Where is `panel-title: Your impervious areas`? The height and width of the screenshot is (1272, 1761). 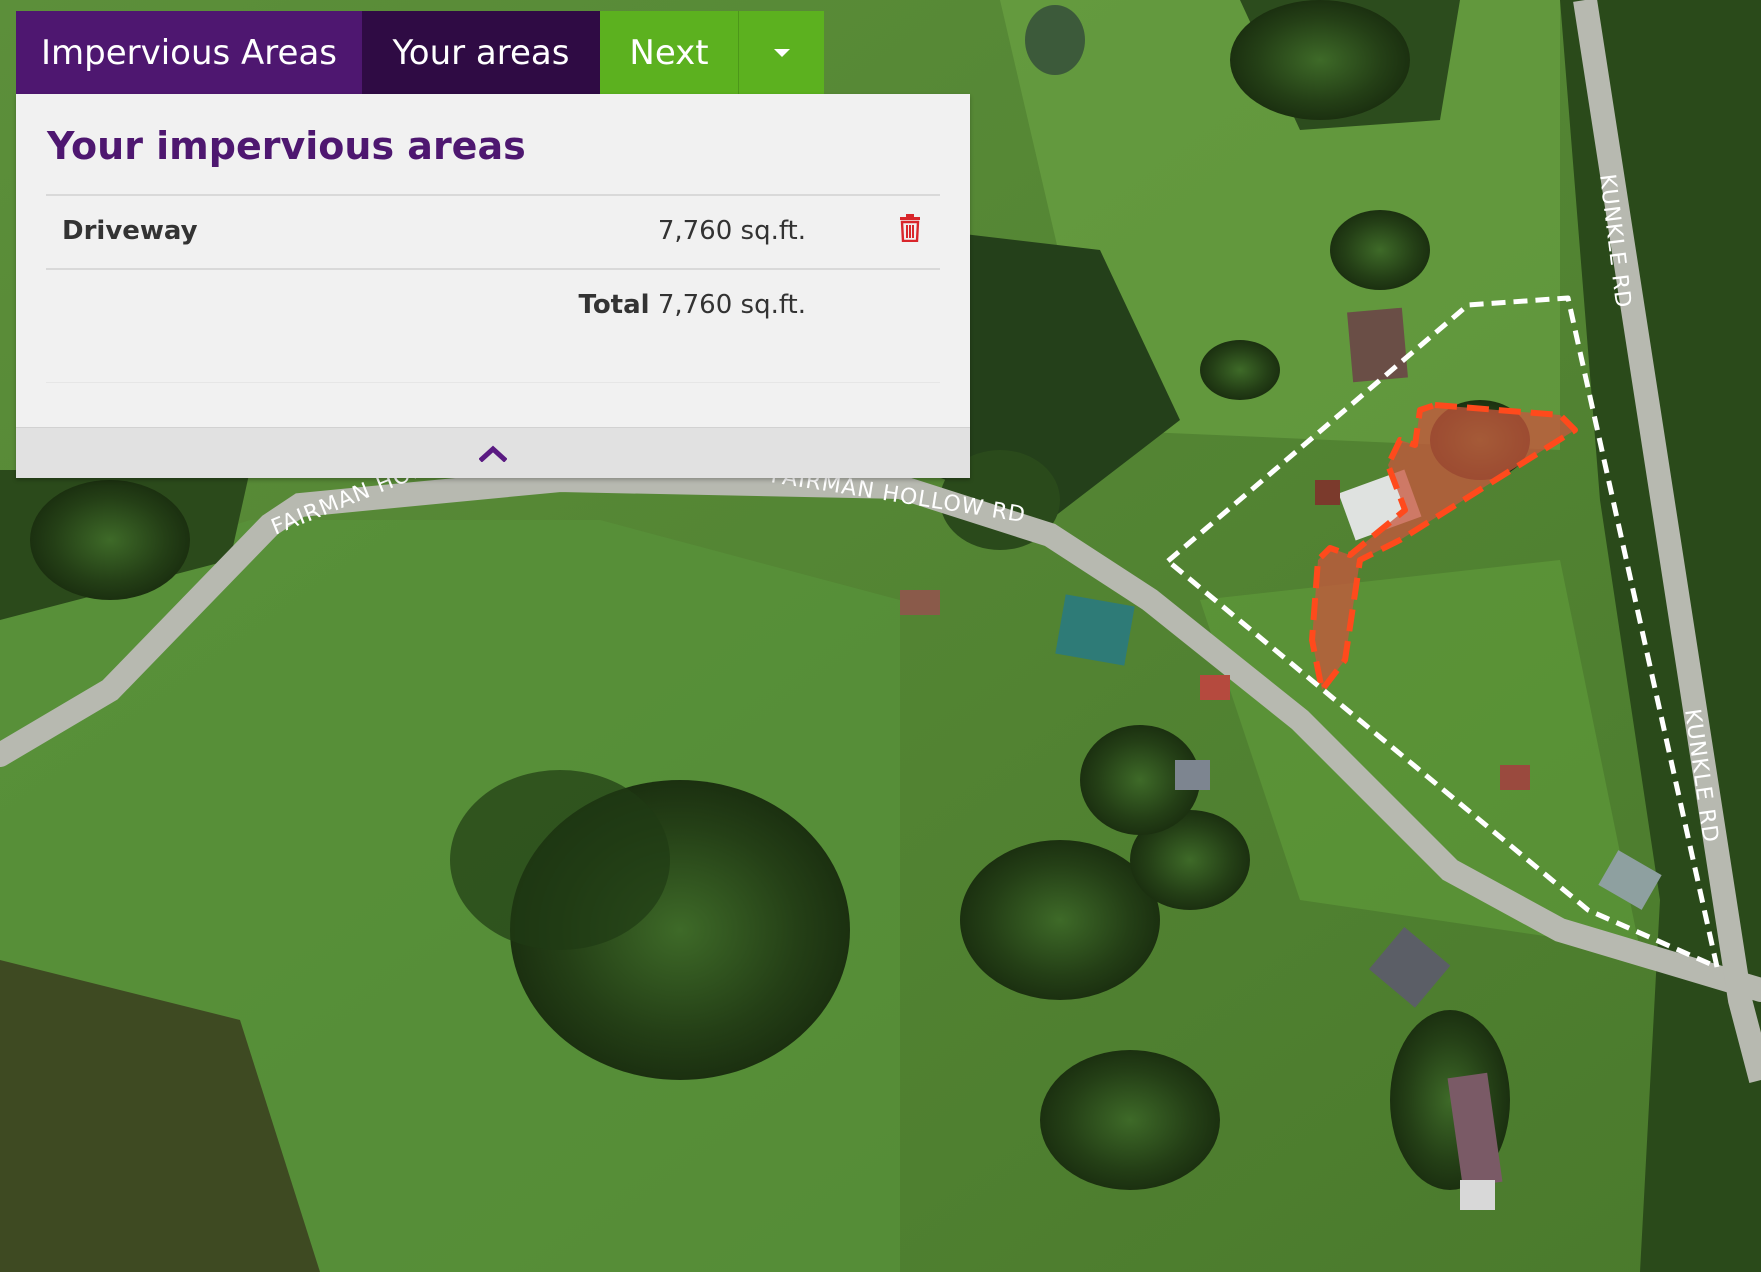
panel-title: Your impervious areas is located at coordinates (286, 146).